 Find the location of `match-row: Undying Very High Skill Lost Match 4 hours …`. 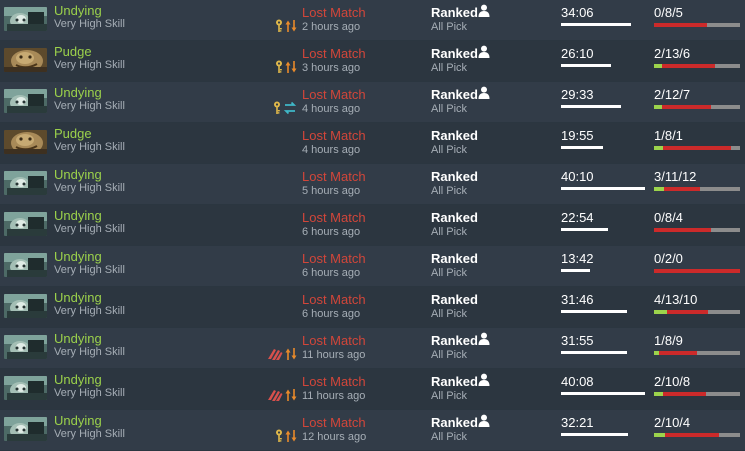

match-row: Undying Very High Skill Lost Match 4 hours … is located at coordinates (372, 102).